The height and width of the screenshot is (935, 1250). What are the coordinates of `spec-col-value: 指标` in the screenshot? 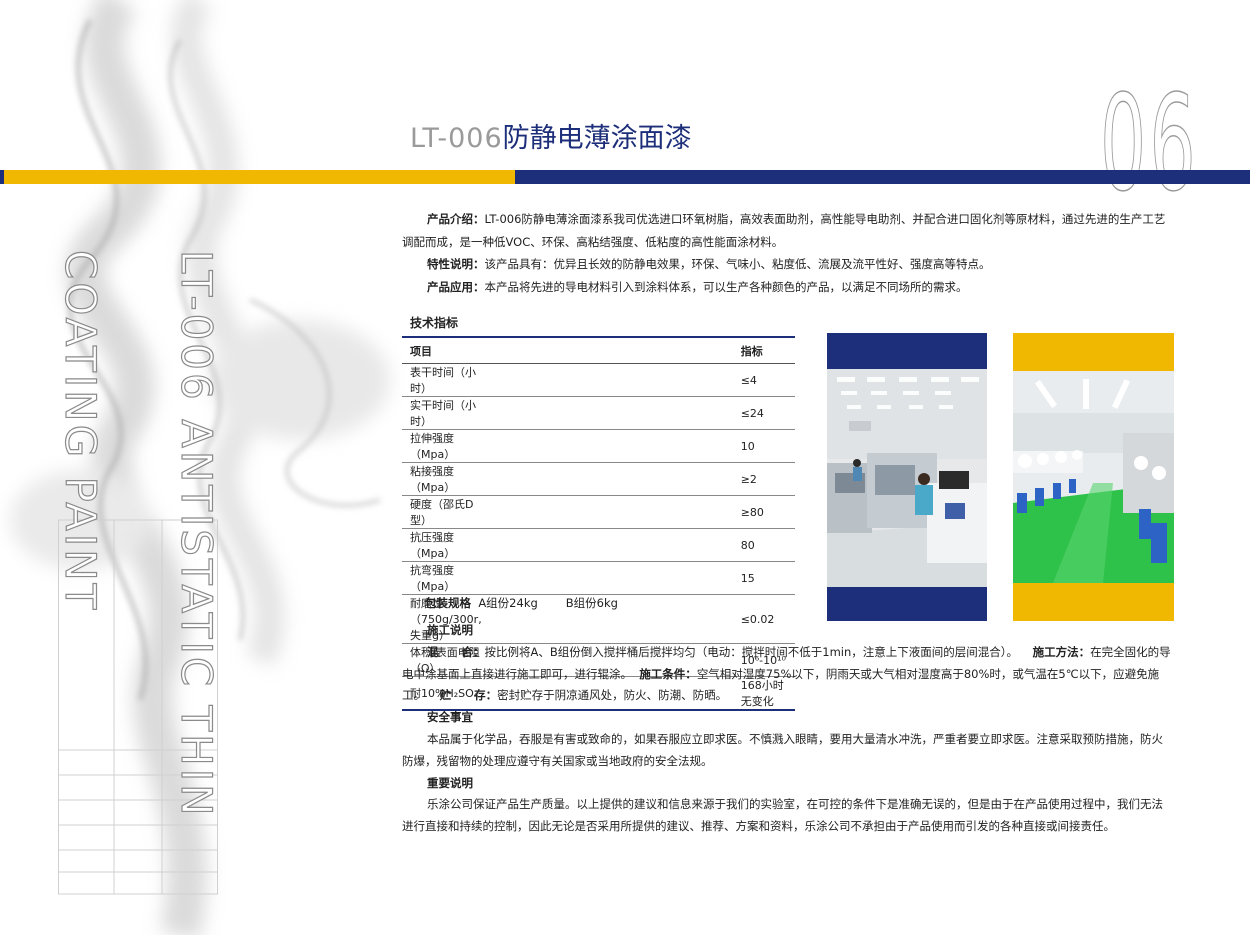 It's located at (642, 350).